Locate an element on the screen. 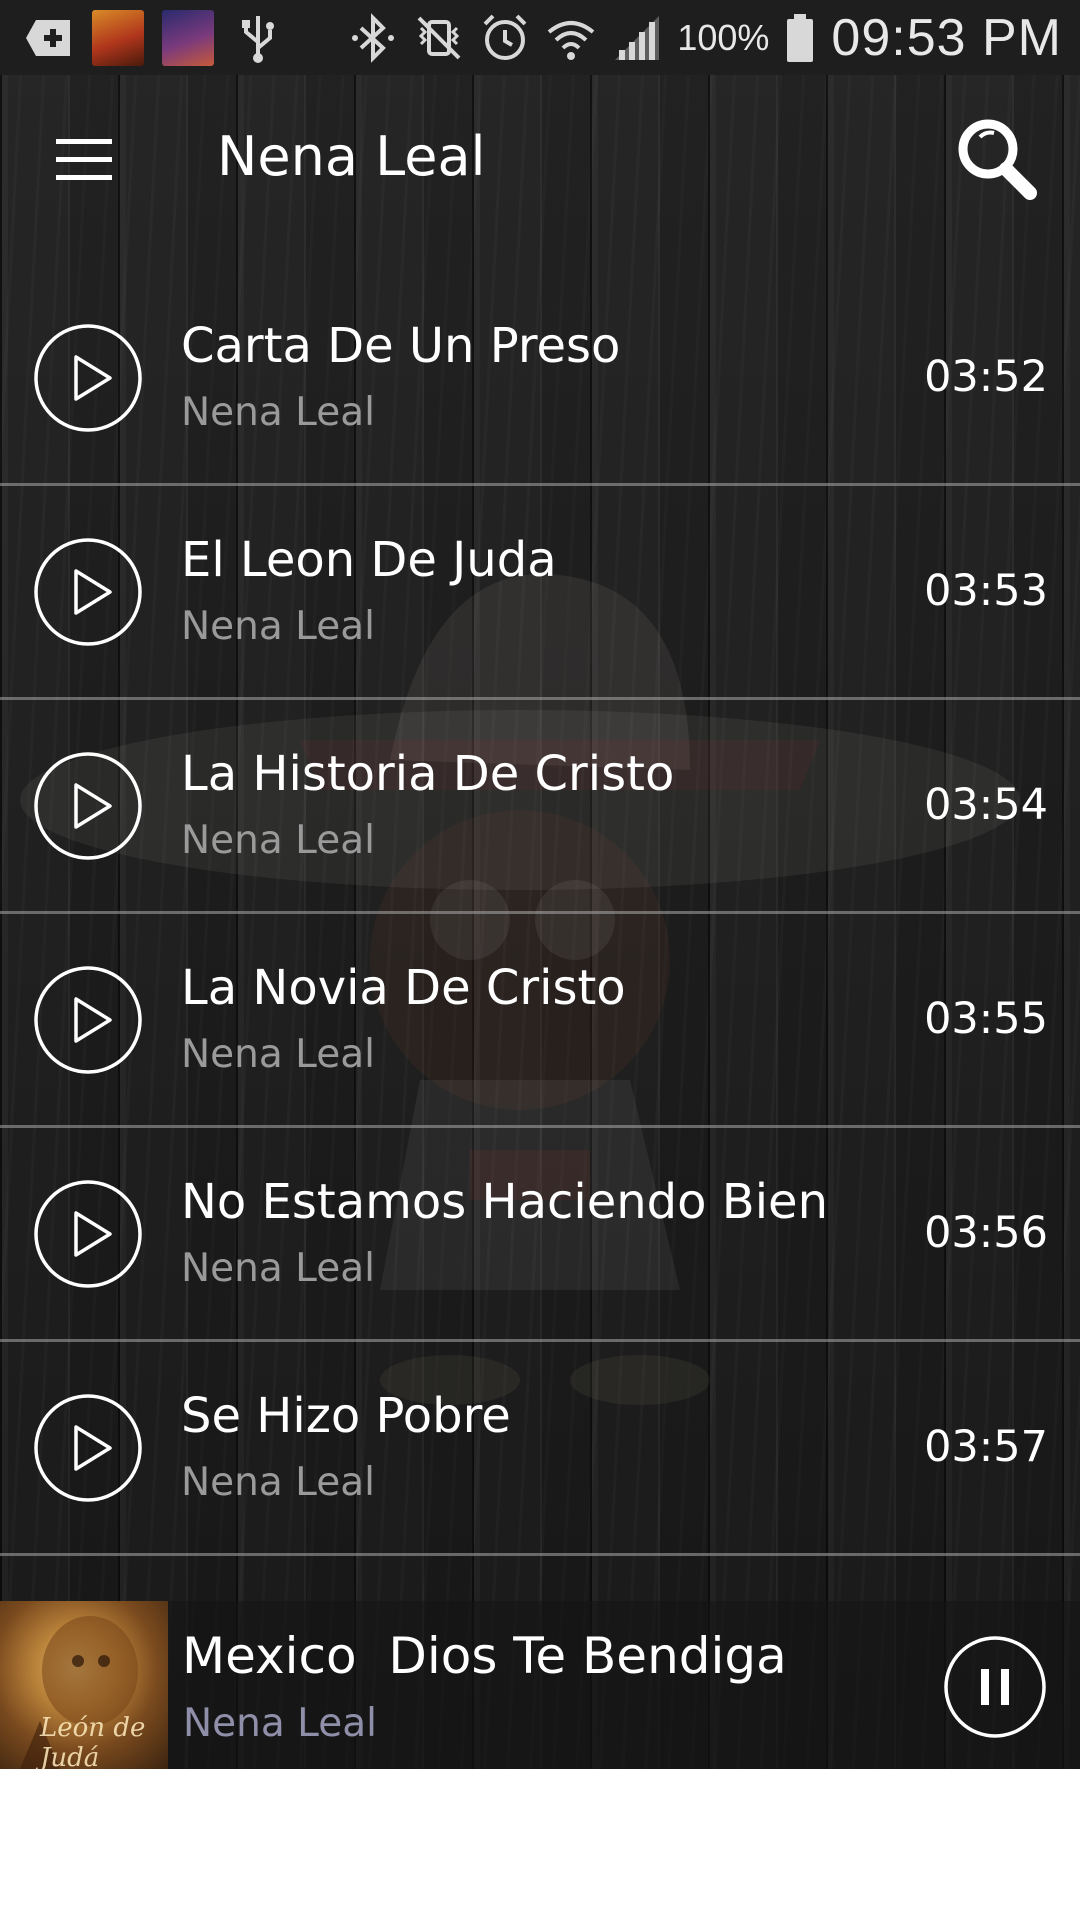 The width and height of the screenshot is (1080, 1920). page-title: Nena Leal is located at coordinates (351, 156).